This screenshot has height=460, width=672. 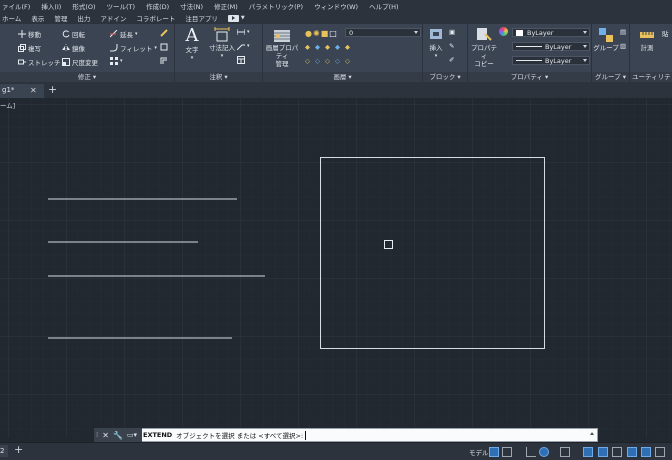 What do you see at coordinates (83, 18) in the screenshot?
I see `tab-output: 出力` at bounding box center [83, 18].